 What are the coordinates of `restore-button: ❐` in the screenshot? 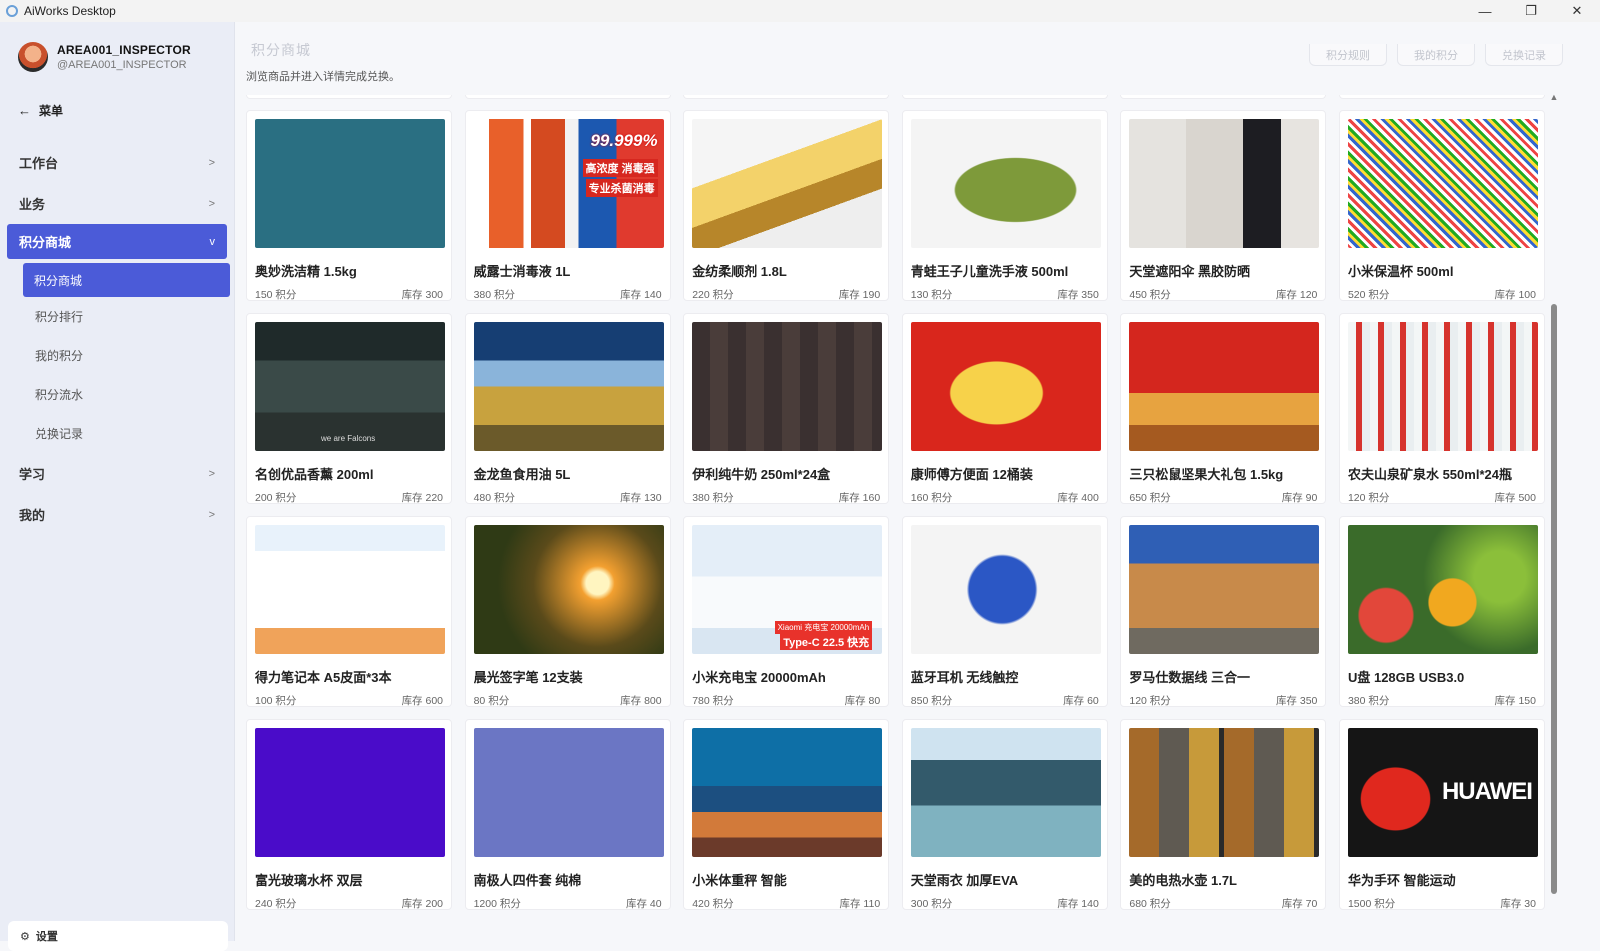 It's located at (1531, 11).